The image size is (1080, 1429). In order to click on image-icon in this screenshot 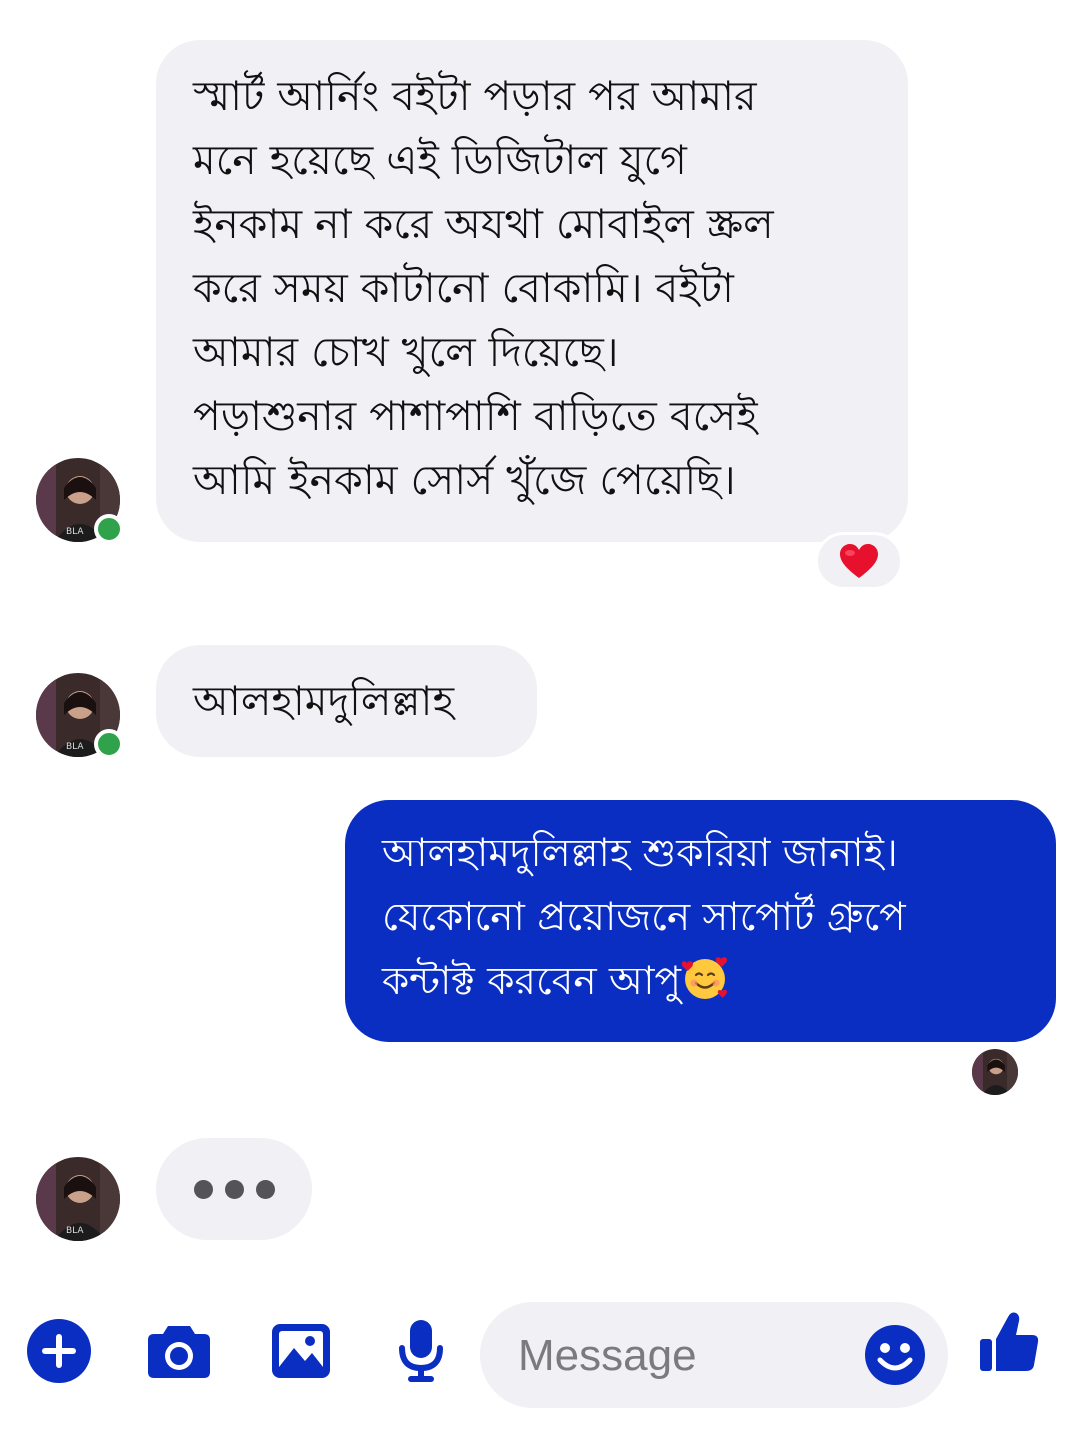, I will do `click(301, 1351)`.